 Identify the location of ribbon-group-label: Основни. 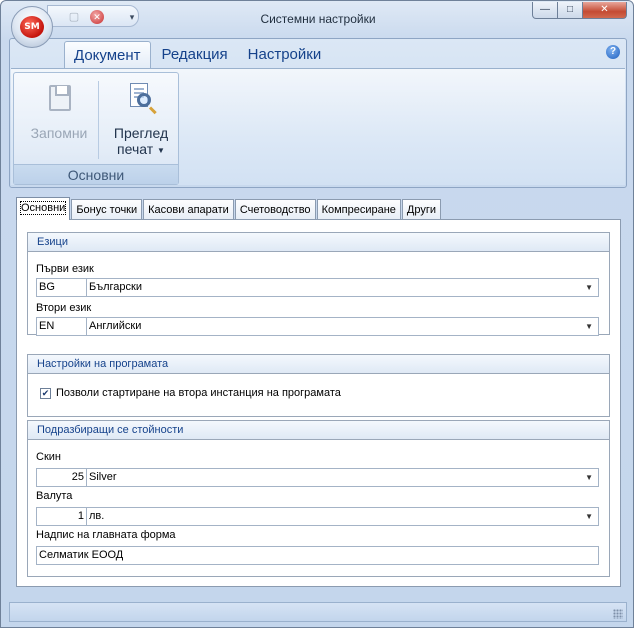
(96, 174).